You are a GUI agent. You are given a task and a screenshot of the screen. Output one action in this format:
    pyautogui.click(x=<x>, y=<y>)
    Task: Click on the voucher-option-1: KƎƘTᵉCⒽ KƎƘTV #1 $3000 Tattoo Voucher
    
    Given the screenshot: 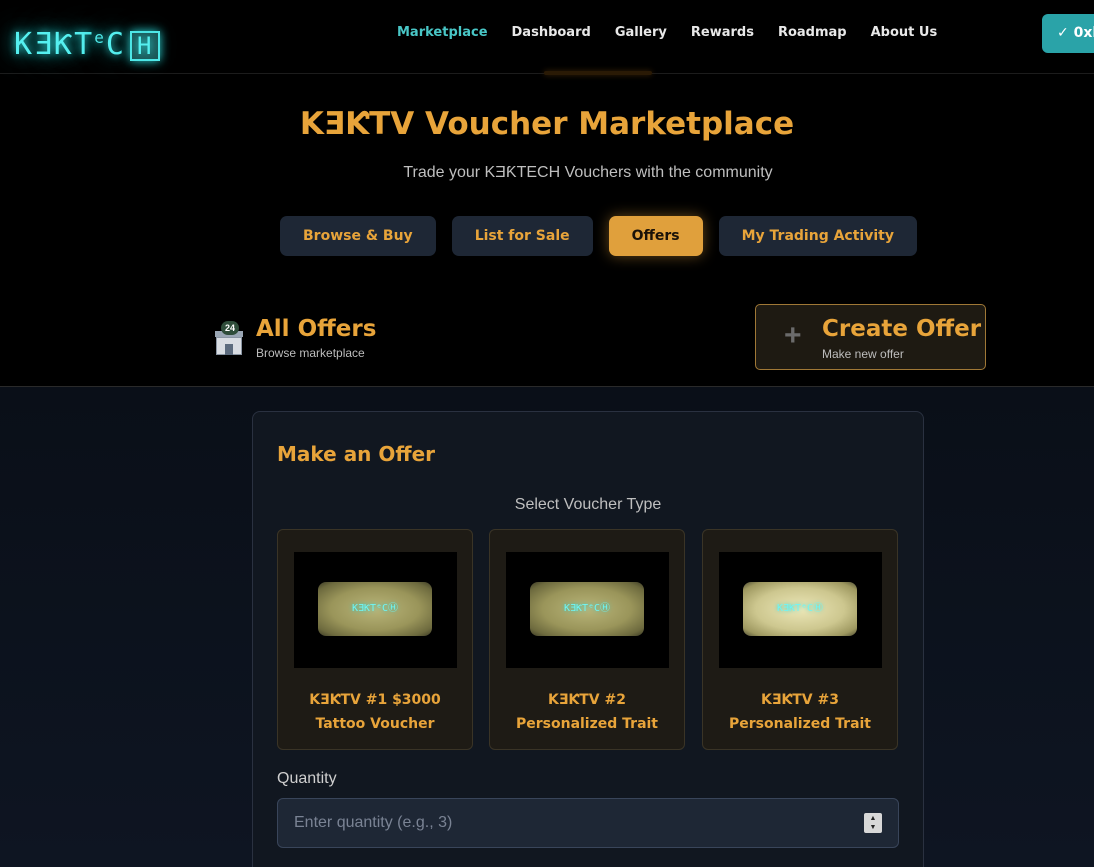 What is the action you would take?
    pyautogui.click(x=375, y=639)
    